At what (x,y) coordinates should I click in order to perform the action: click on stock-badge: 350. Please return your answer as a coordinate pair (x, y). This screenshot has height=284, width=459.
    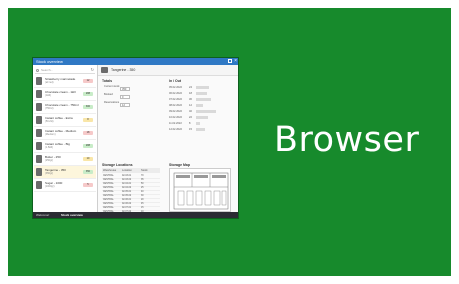
    Looking at the image, I should click on (88, 172).